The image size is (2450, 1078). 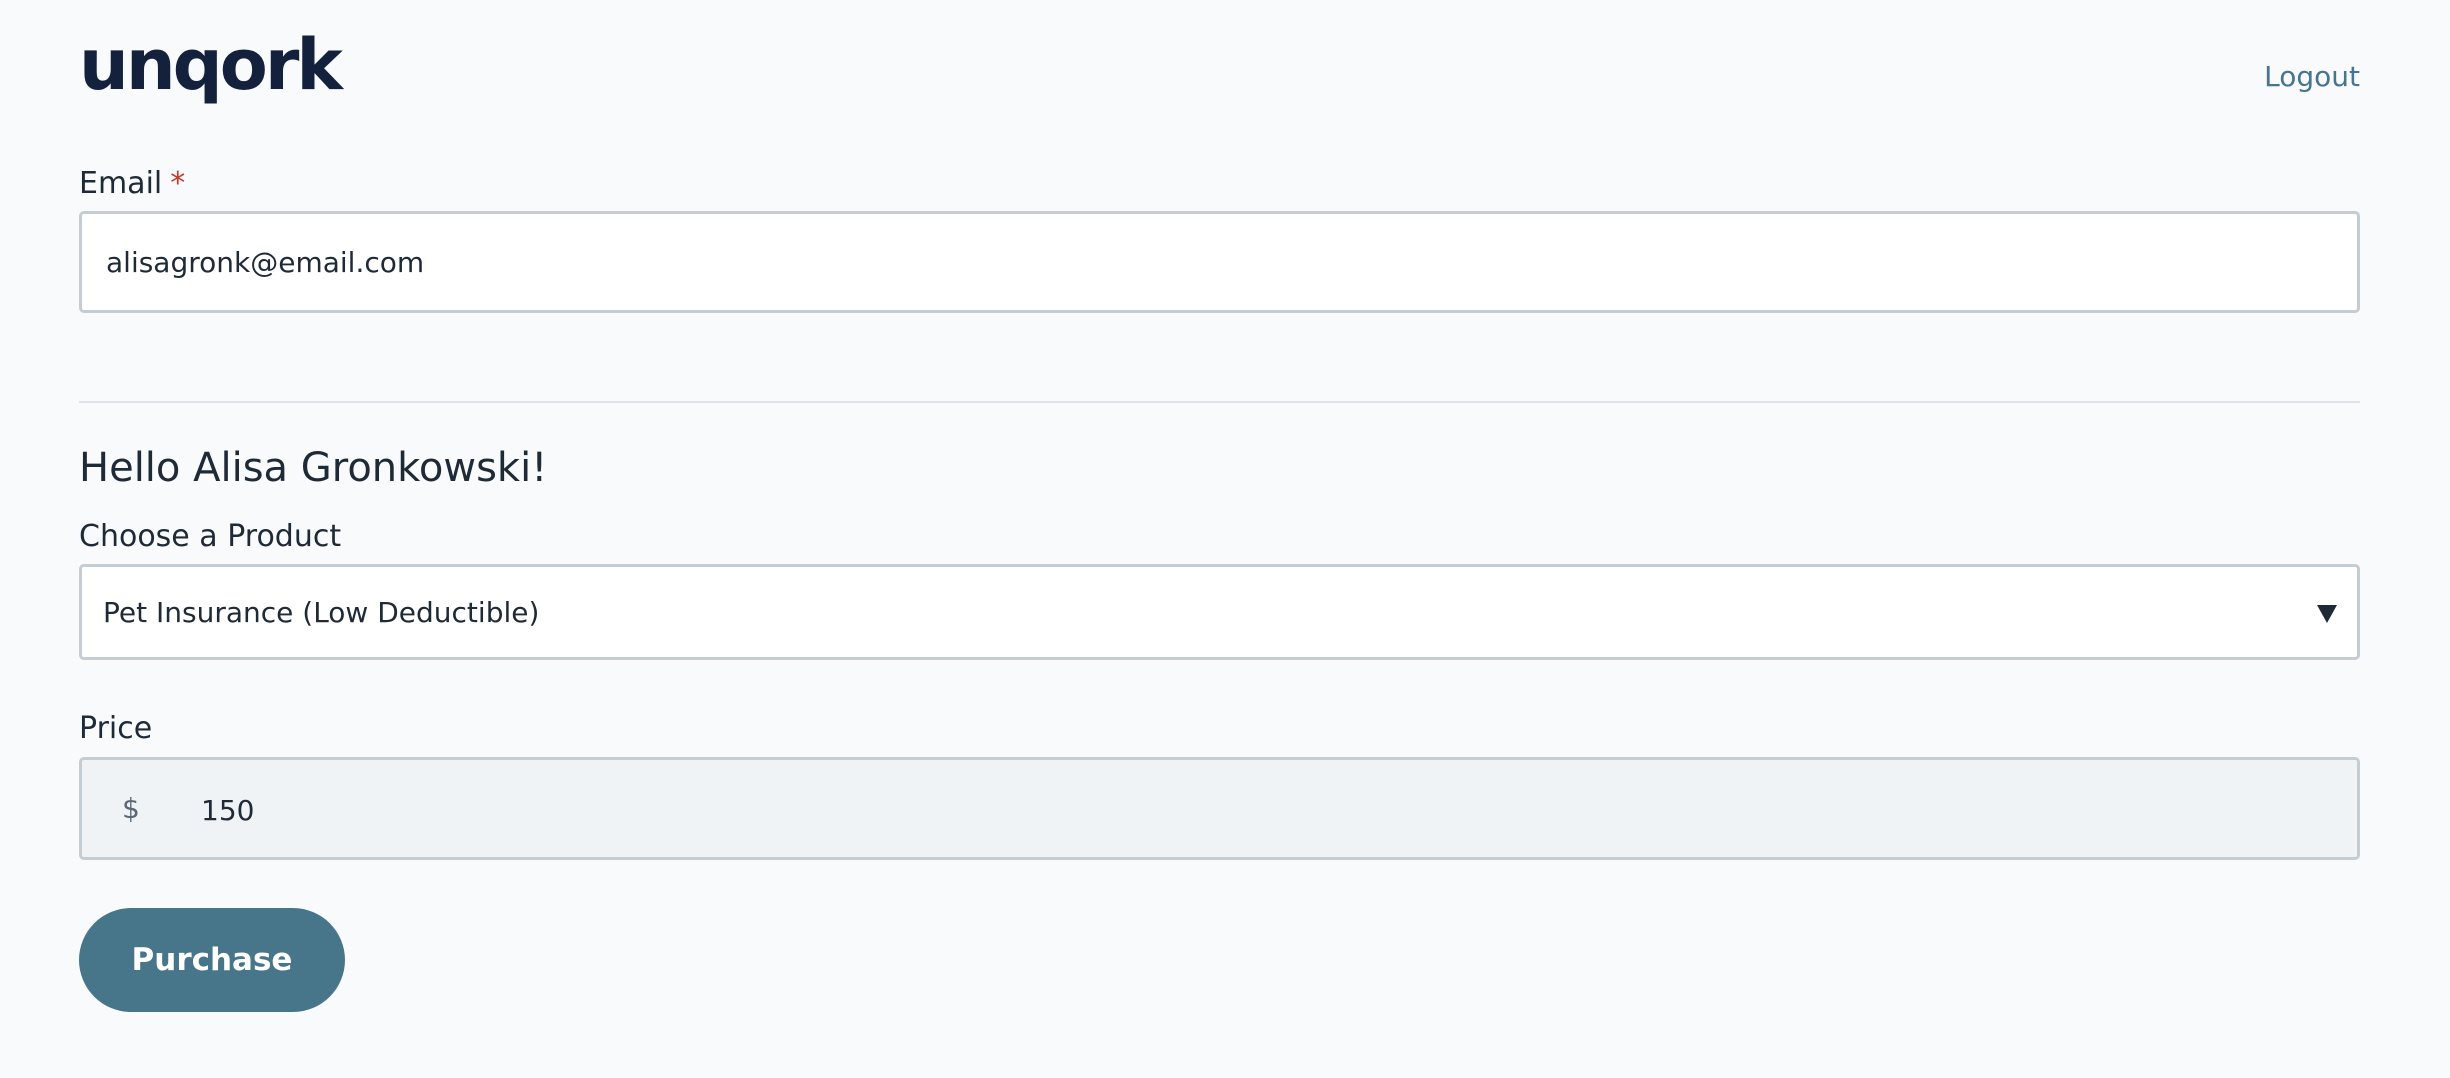 I want to click on purchase-button: Purchase, so click(x=212, y=960).